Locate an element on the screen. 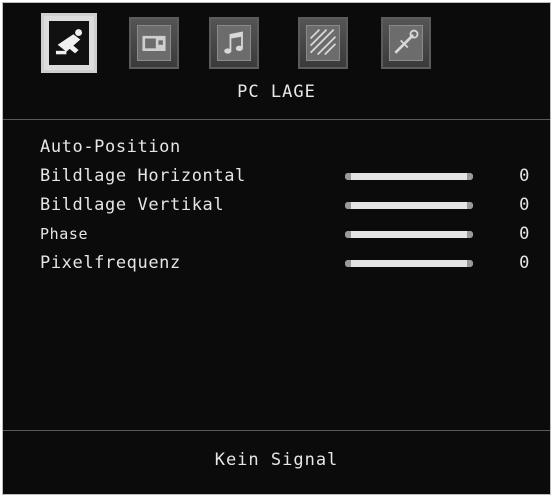  menu-item-label: Bildlage Vertikal is located at coordinates (132, 205).